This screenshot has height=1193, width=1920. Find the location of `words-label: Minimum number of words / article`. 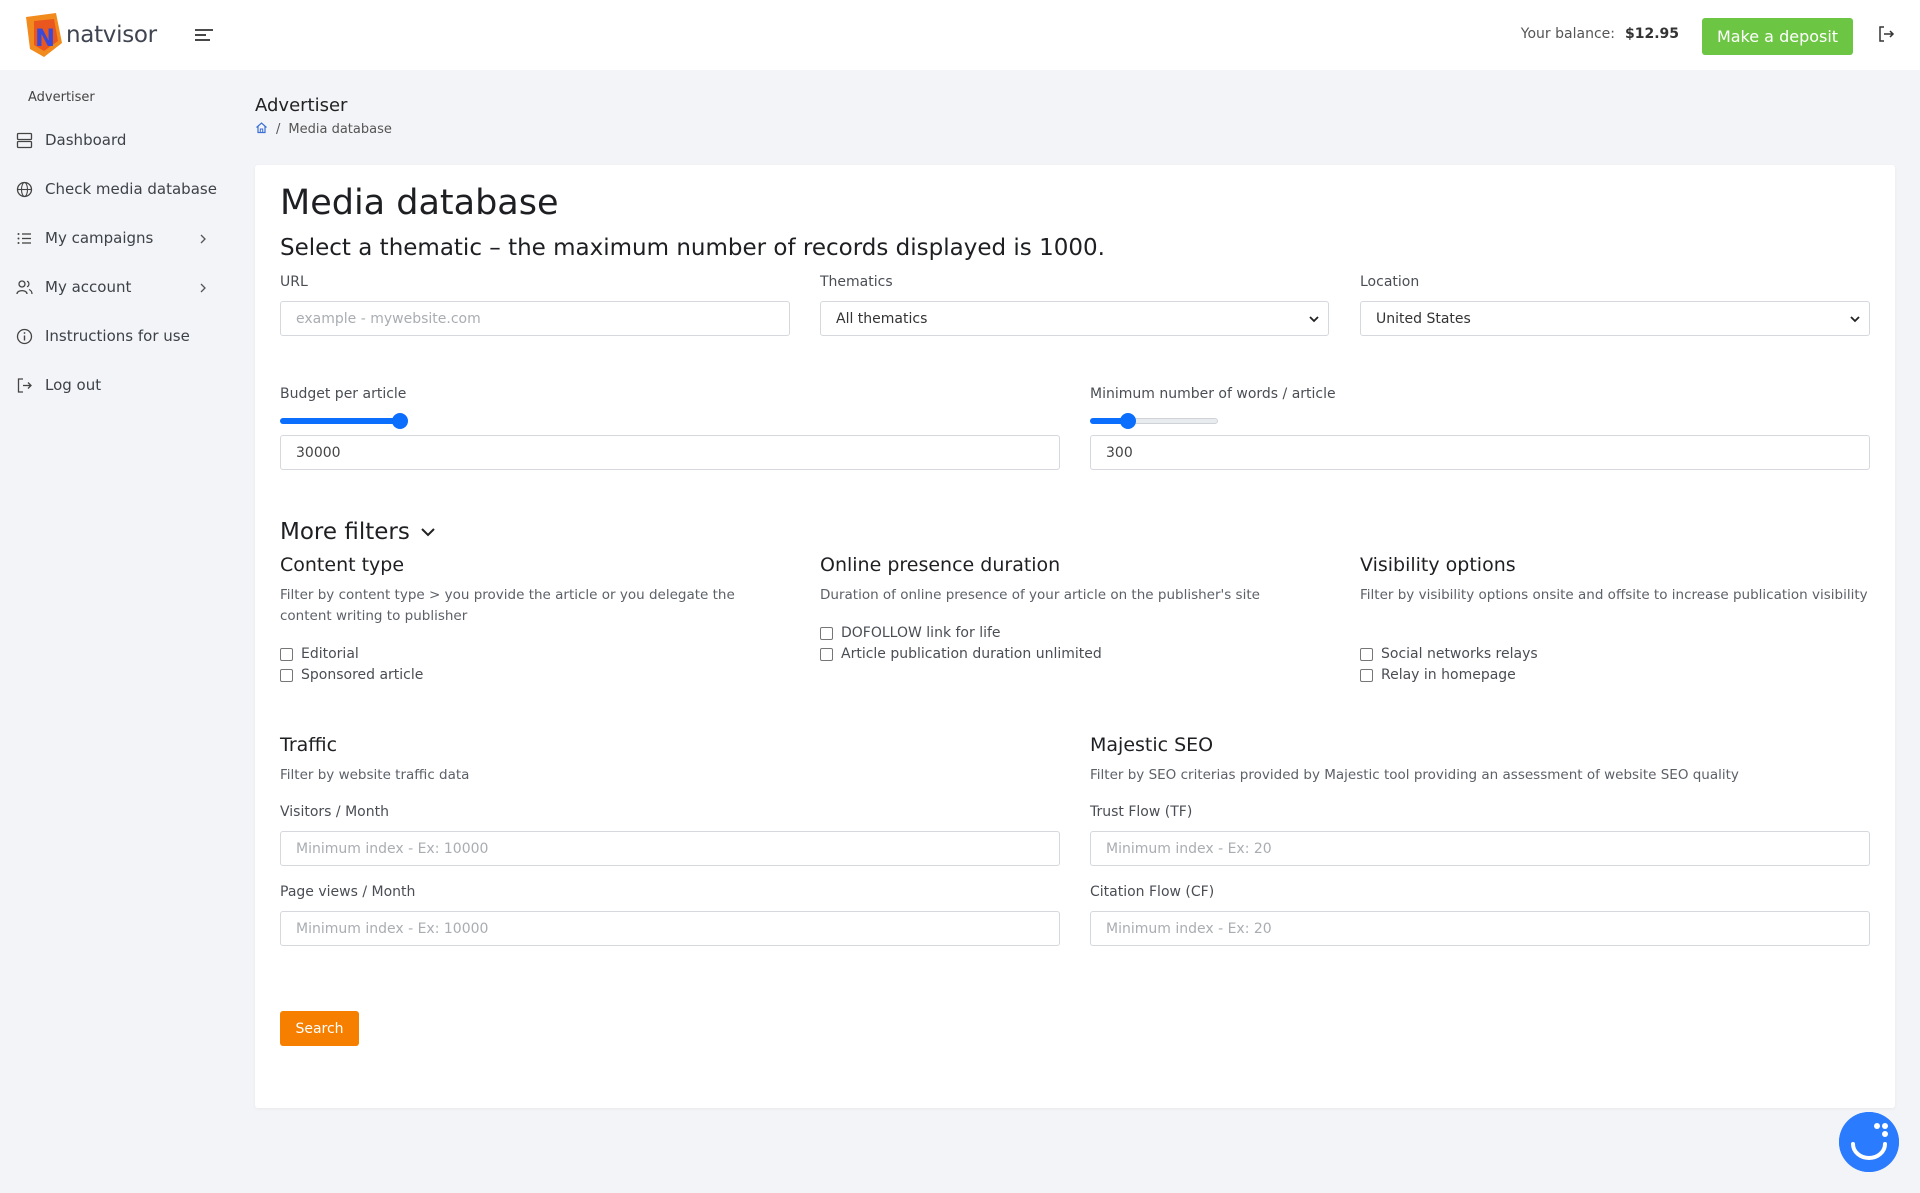

words-label: Minimum number of words / article is located at coordinates (1213, 394).